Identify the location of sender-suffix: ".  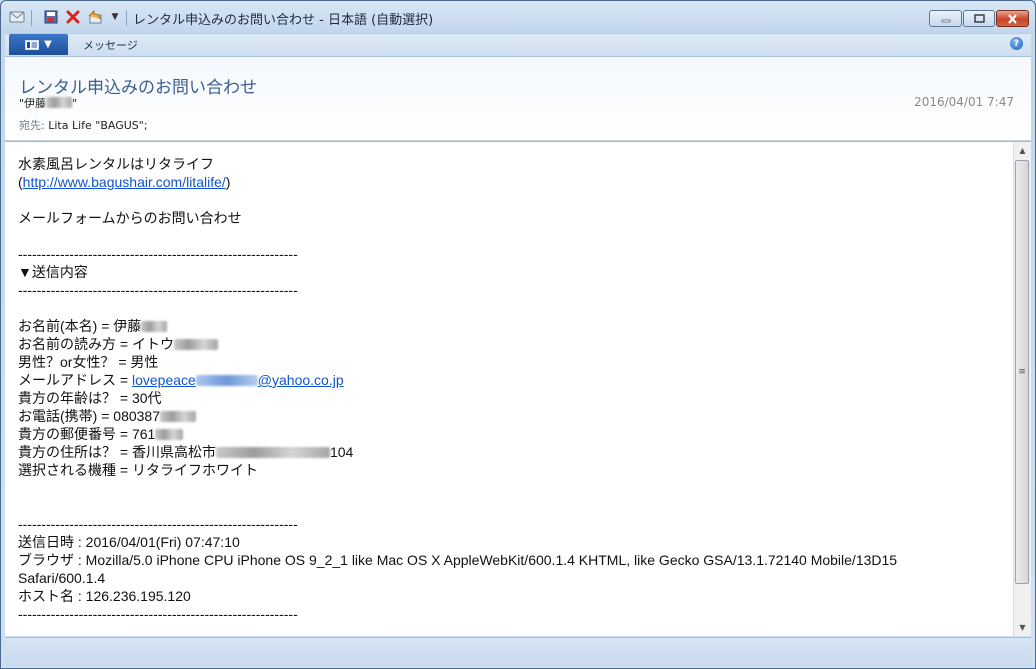
(75, 103).